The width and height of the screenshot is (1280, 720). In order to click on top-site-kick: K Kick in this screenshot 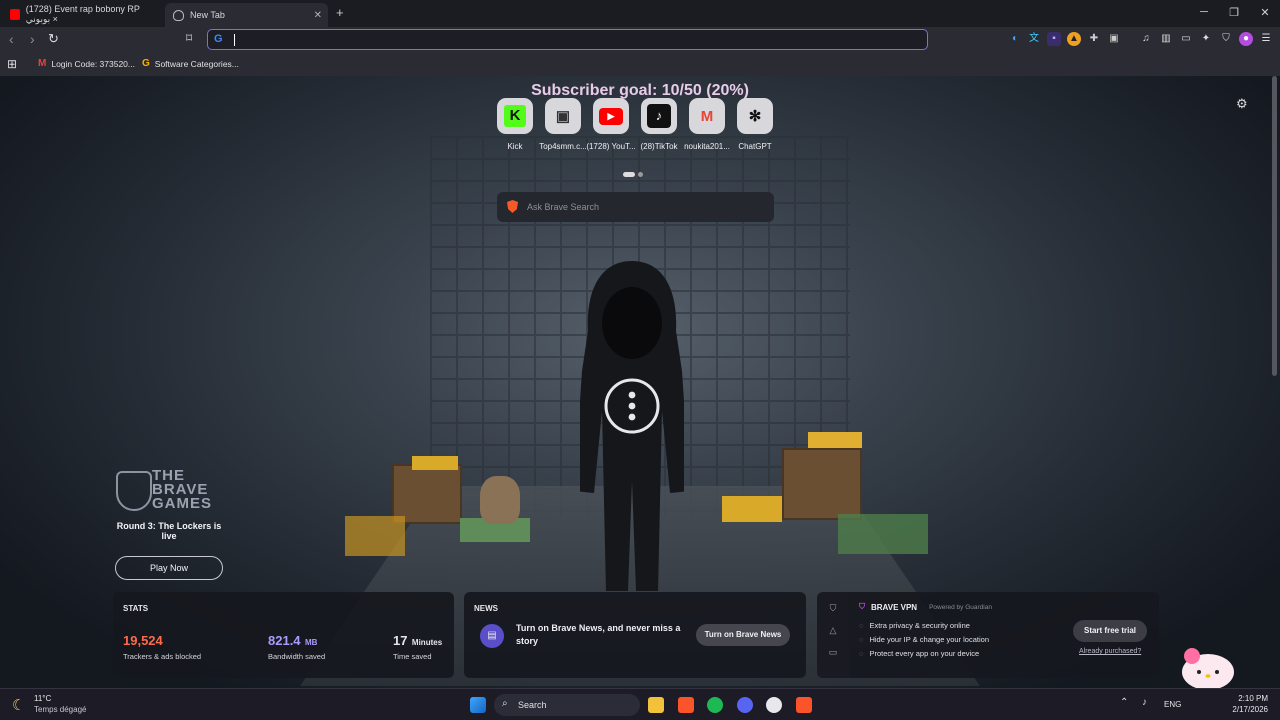, I will do `click(515, 124)`.